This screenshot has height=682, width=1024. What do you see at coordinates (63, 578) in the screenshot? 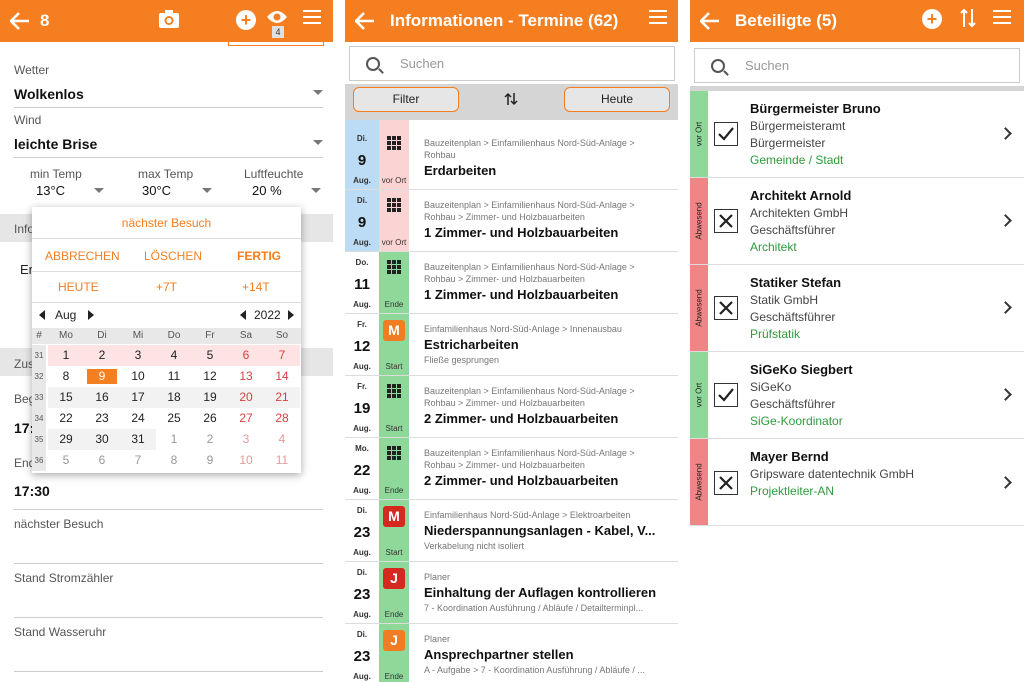
I see `electricity-meter-label: Stand Stromzähler` at bounding box center [63, 578].